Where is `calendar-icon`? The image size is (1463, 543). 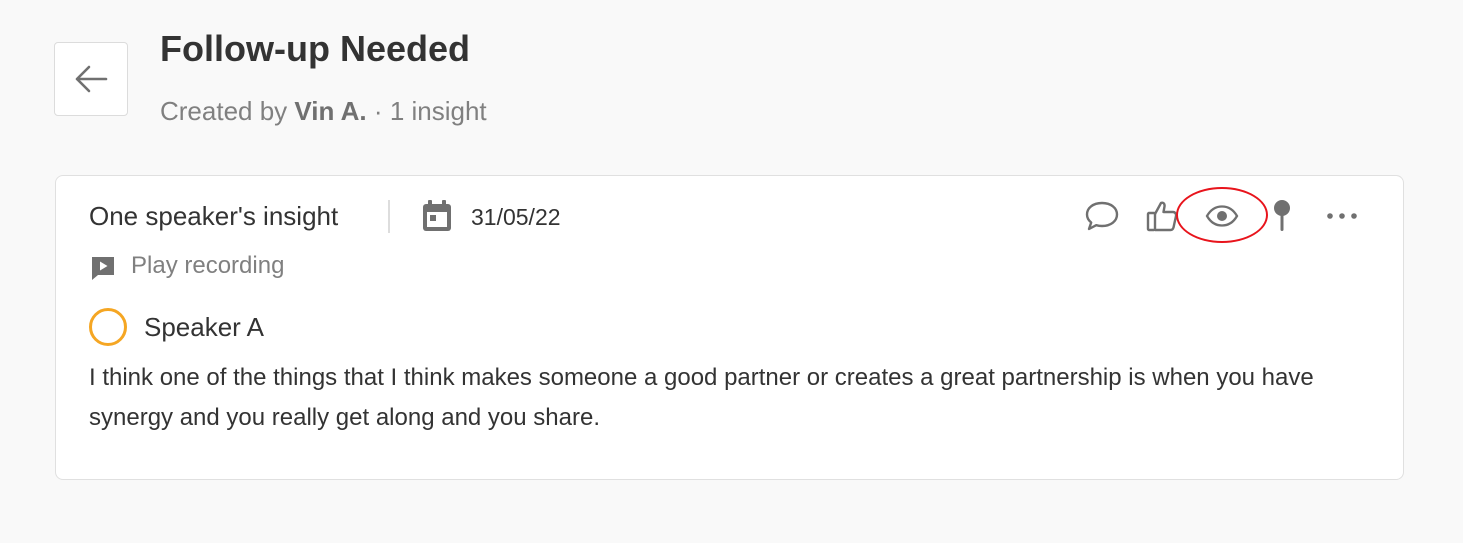 calendar-icon is located at coordinates (437, 218).